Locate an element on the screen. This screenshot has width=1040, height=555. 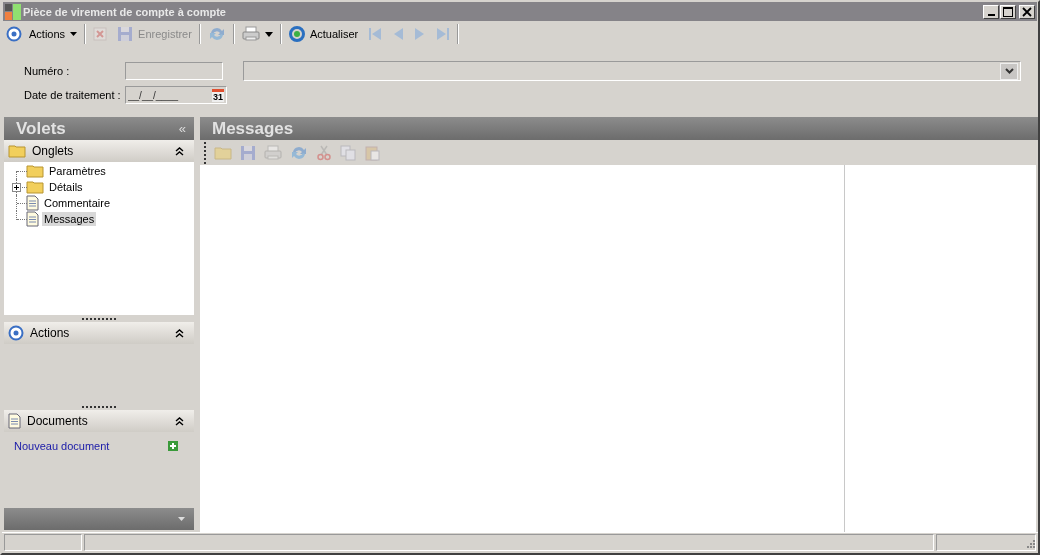
minimize-icon is located at coordinates (991, 14).